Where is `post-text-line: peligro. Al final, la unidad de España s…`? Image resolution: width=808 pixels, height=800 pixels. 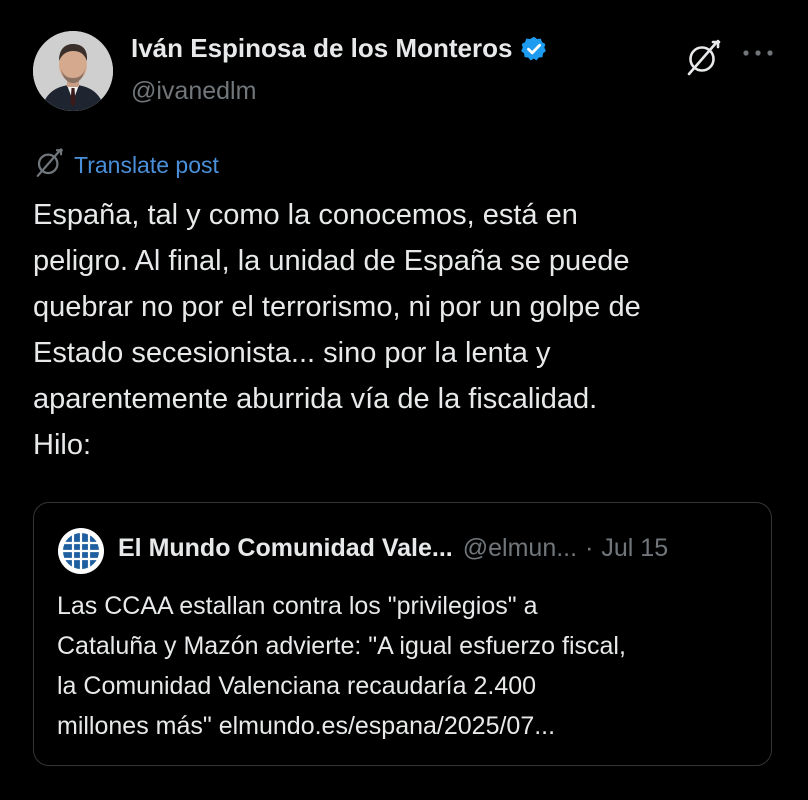
post-text-line: peligro. Al final, la unidad de España s… is located at coordinates (331, 261).